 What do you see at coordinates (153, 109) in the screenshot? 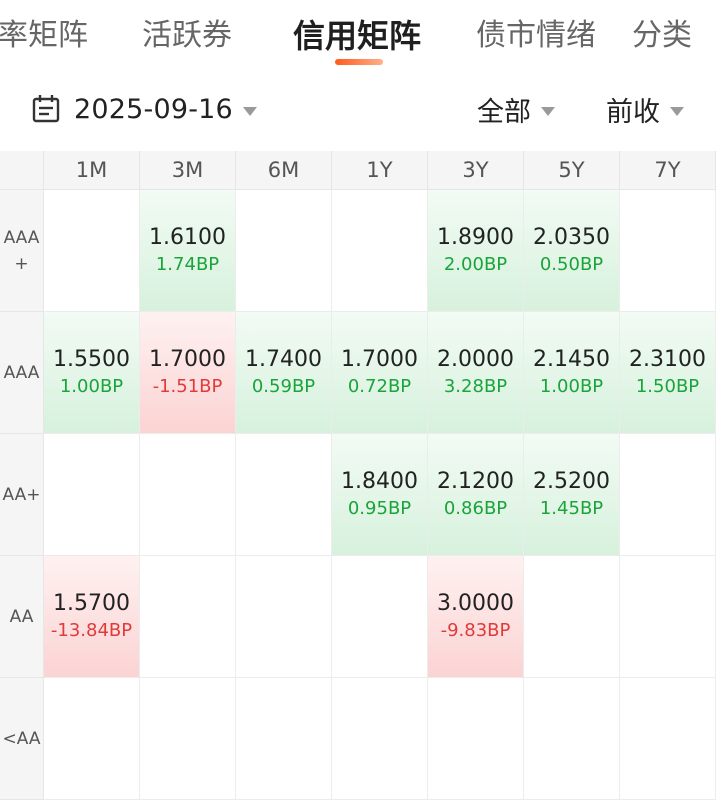
I see `selected-date: 2025-09-16` at bounding box center [153, 109].